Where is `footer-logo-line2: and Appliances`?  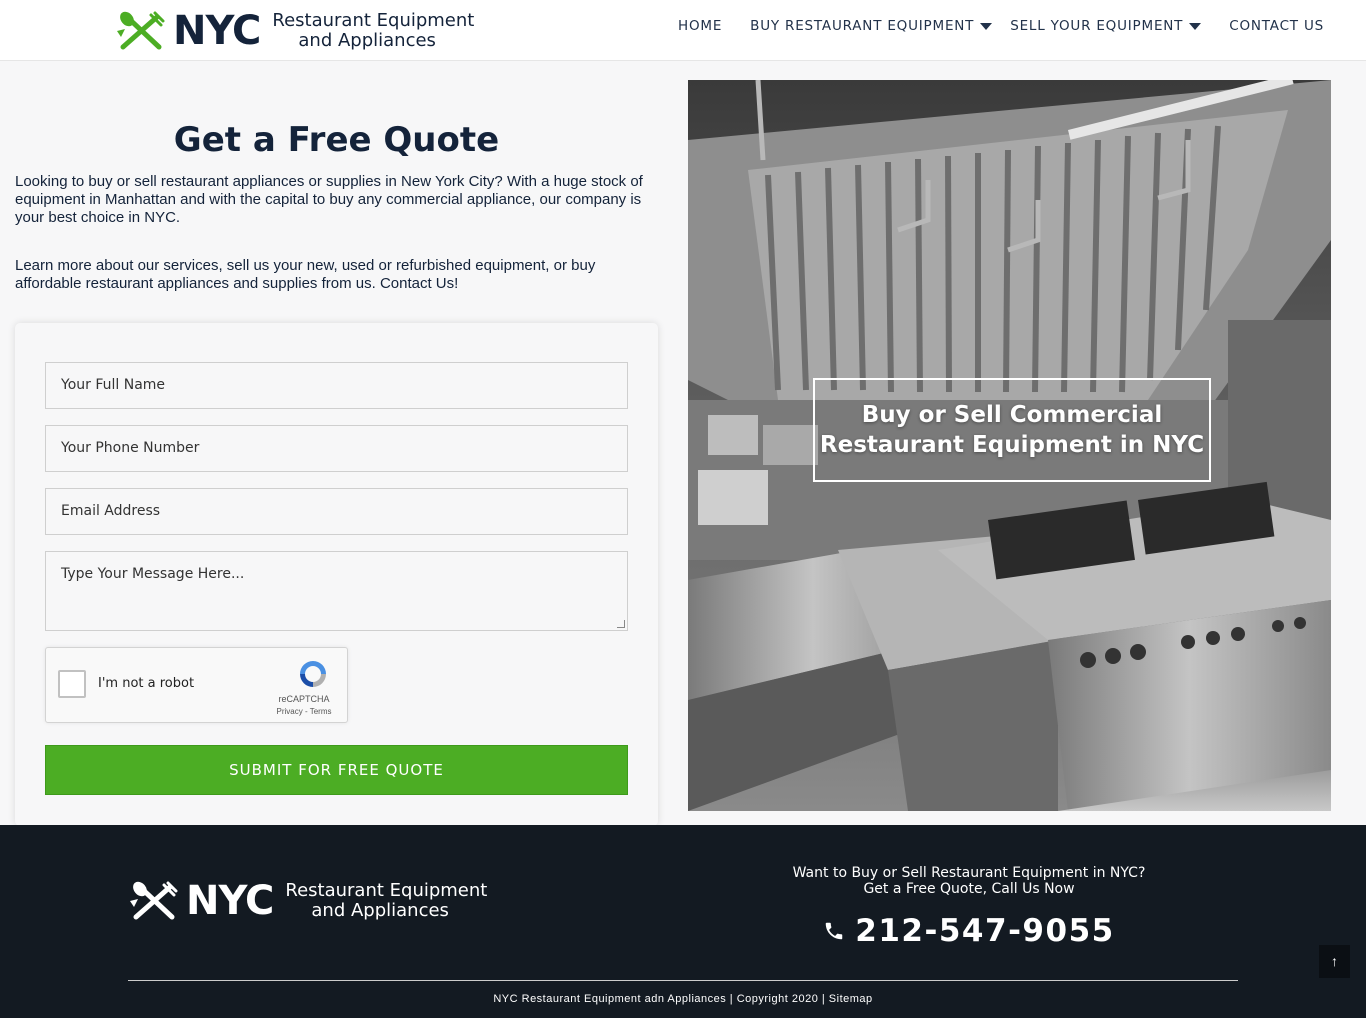 footer-logo-line2: and Appliances is located at coordinates (380, 910).